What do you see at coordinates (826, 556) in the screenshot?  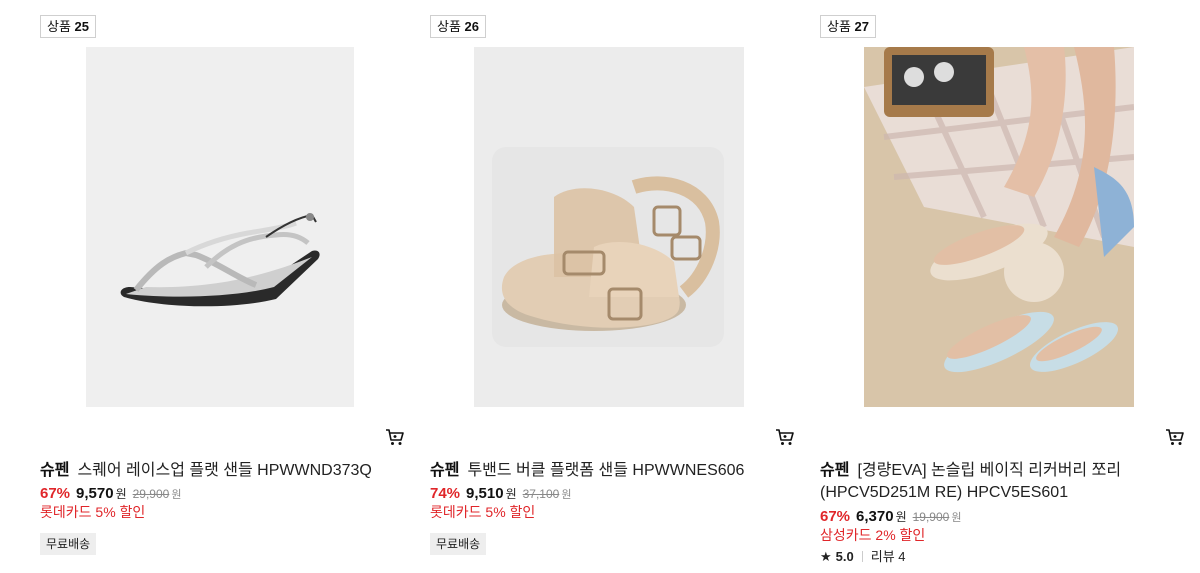 I see `star-icon: ★` at bounding box center [826, 556].